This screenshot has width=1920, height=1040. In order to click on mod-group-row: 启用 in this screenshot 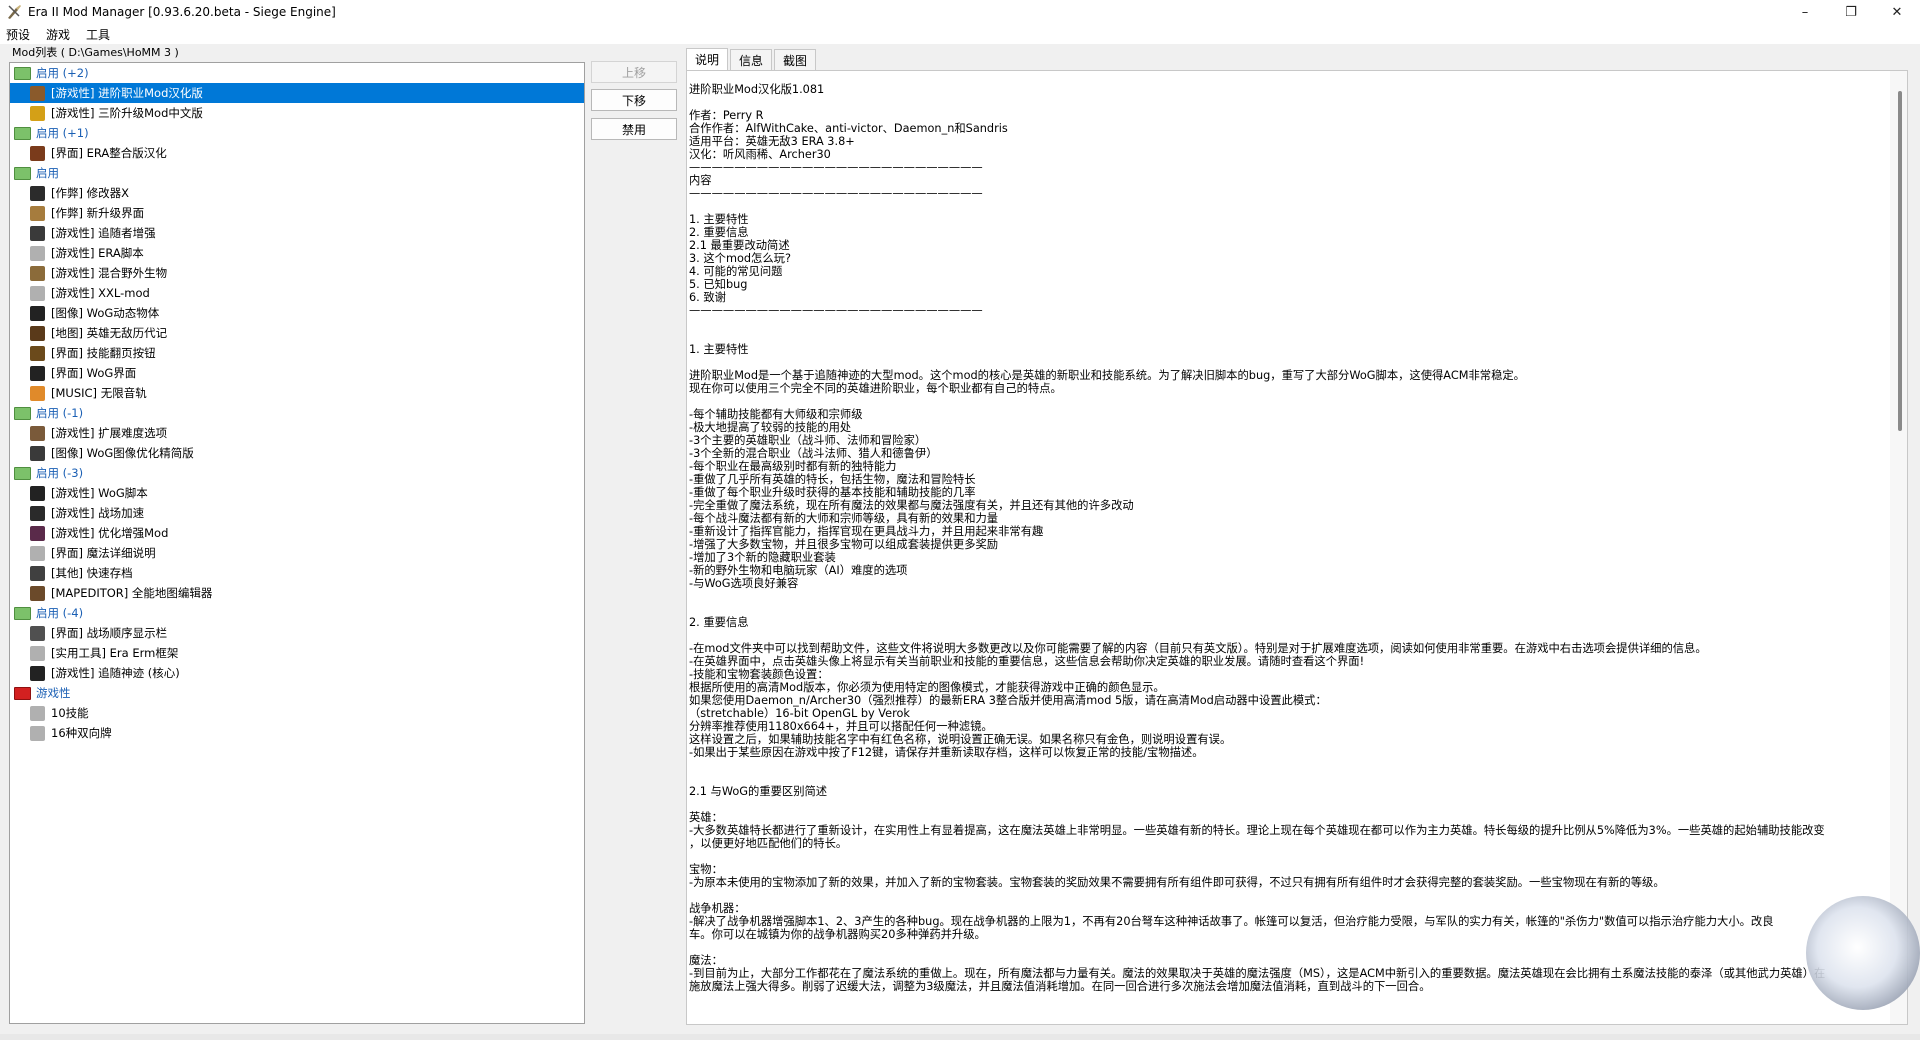, I will do `click(297, 173)`.